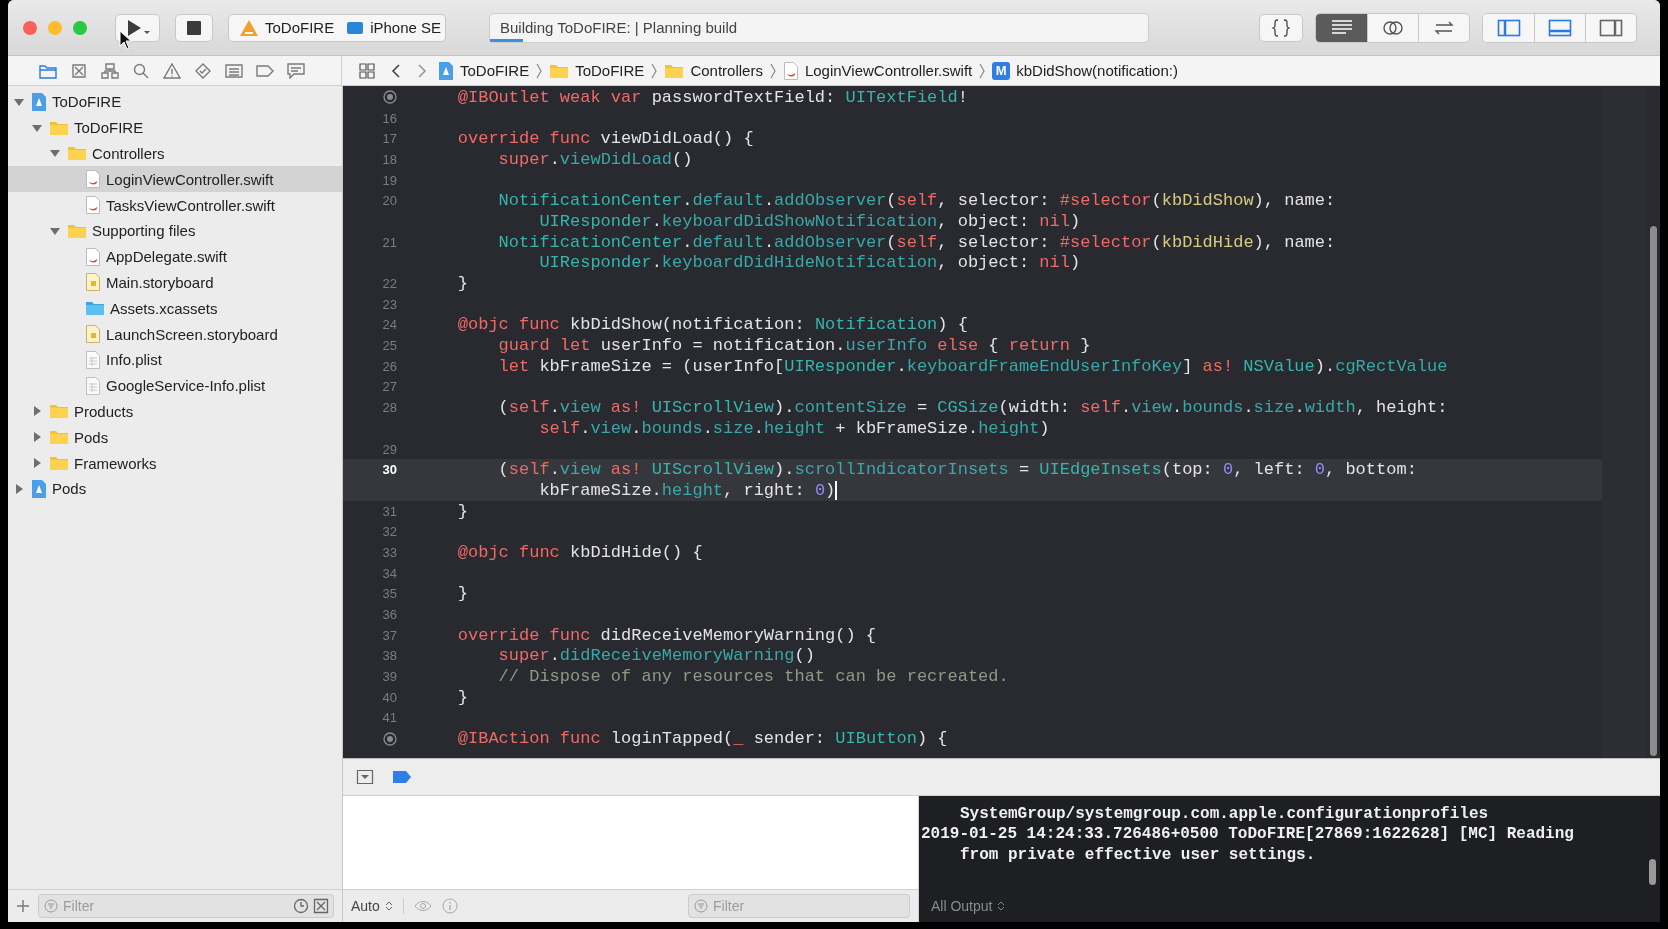 The width and height of the screenshot is (1668, 929). What do you see at coordinates (1611, 27) in the screenshot?
I see `panel-right-icon` at bounding box center [1611, 27].